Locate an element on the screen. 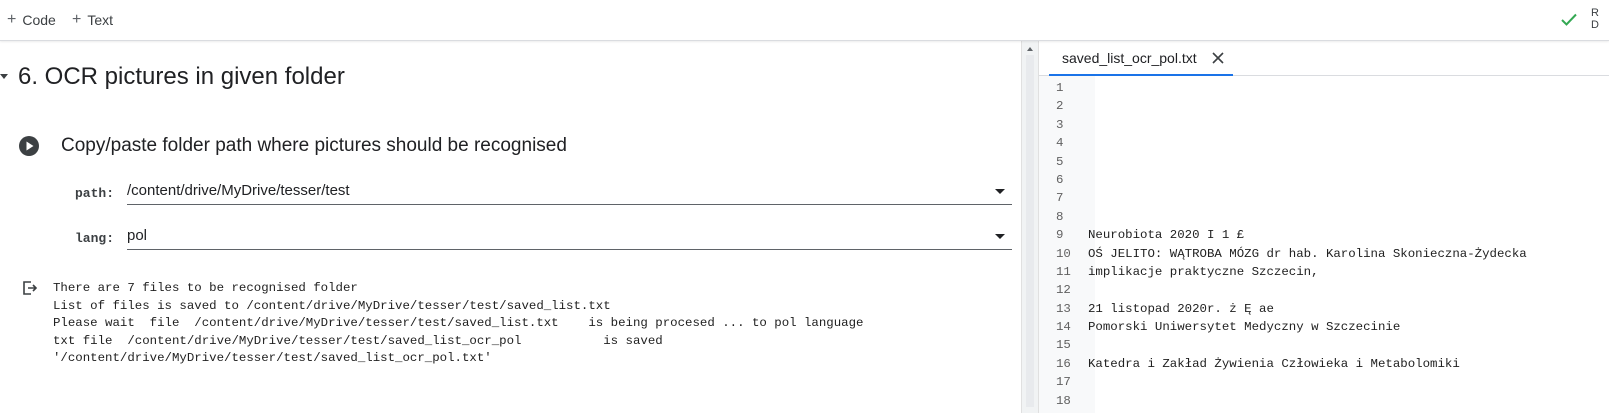 This screenshot has width=1609, height=413. add-text-label: Text is located at coordinates (100, 20).